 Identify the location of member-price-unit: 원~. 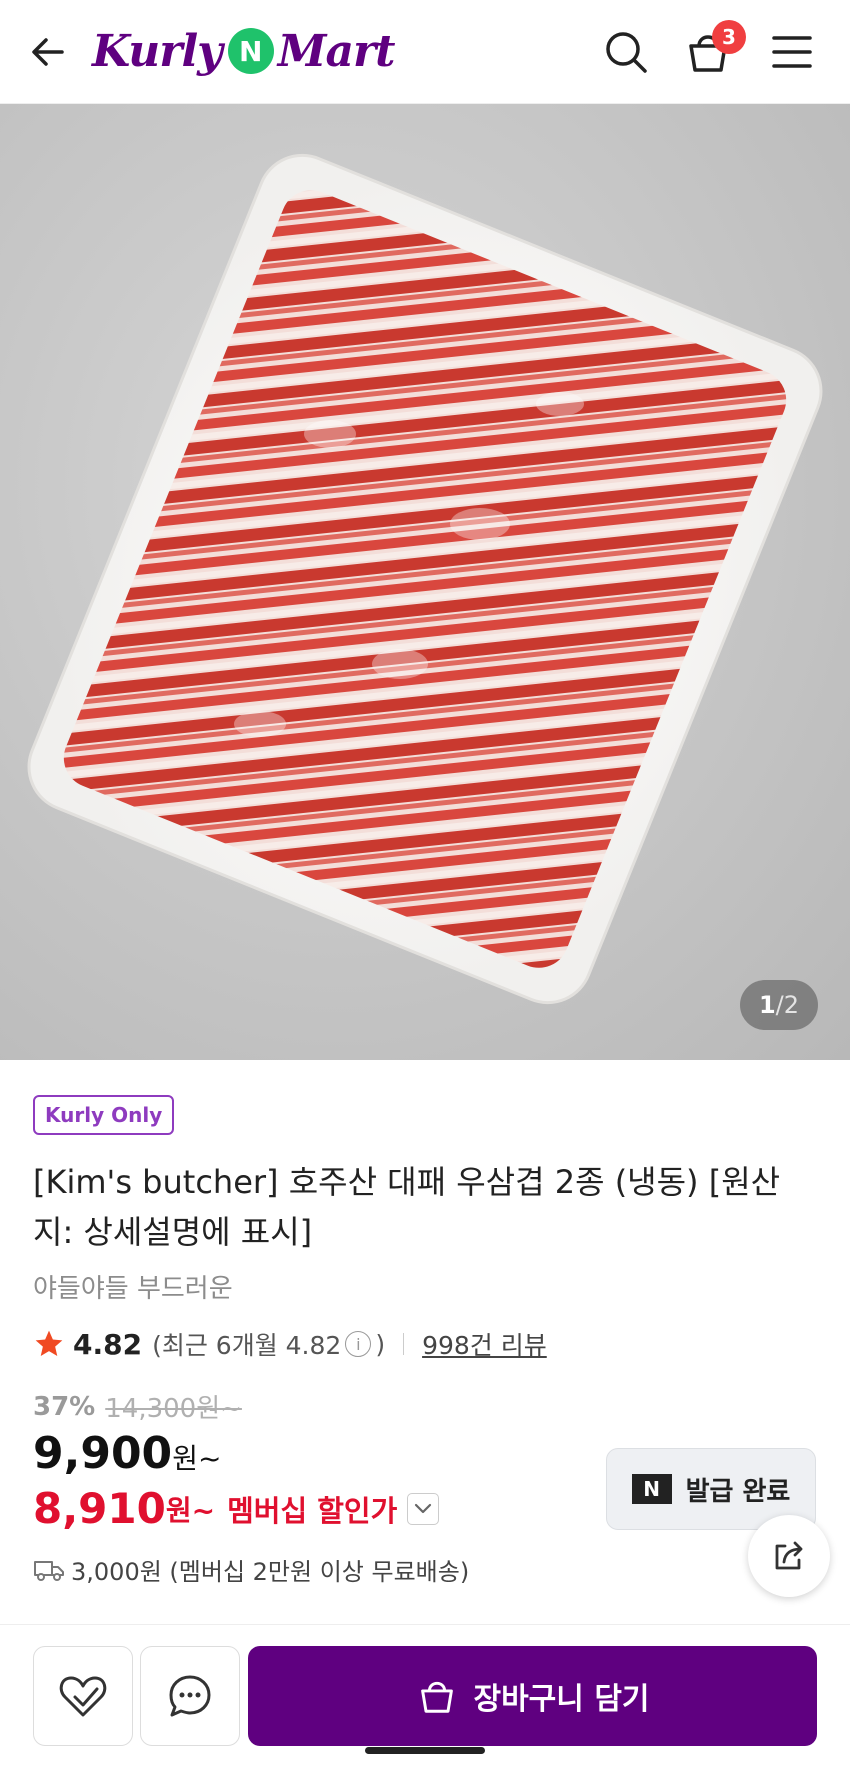
(190, 1510).